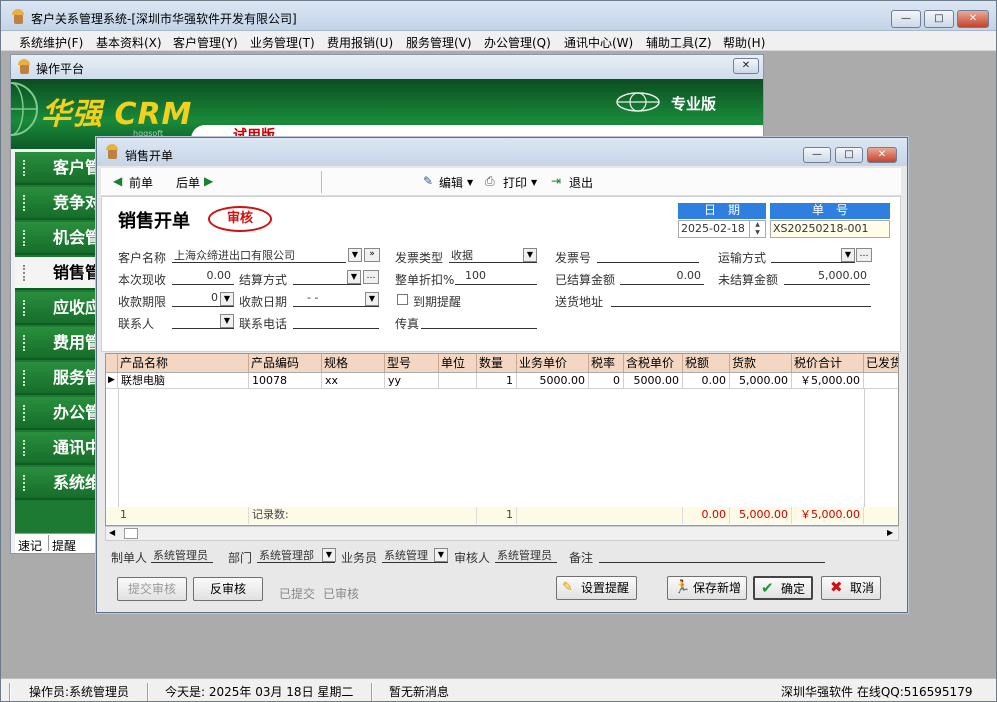  What do you see at coordinates (517, 42) in the screenshot?
I see `menu-office: 办公管理(Q)` at bounding box center [517, 42].